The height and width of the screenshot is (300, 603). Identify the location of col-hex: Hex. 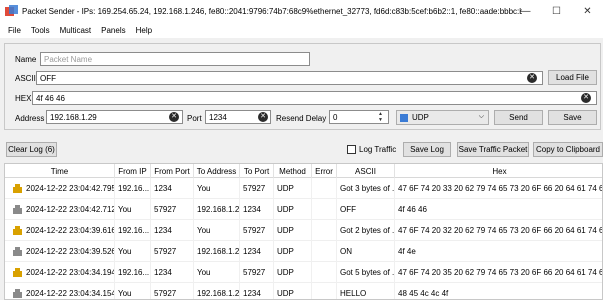
(498, 171).